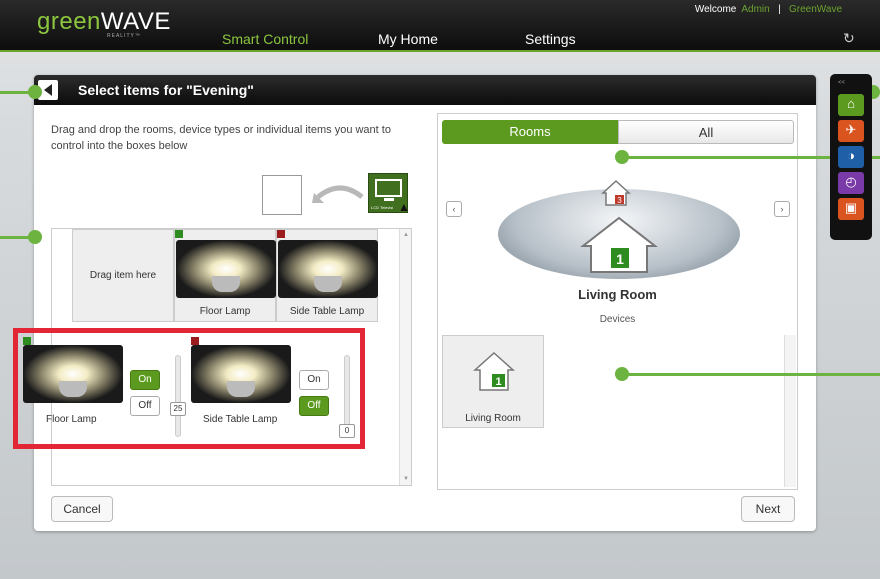  I want to click on tv-icon: ▣, so click(851, 209).